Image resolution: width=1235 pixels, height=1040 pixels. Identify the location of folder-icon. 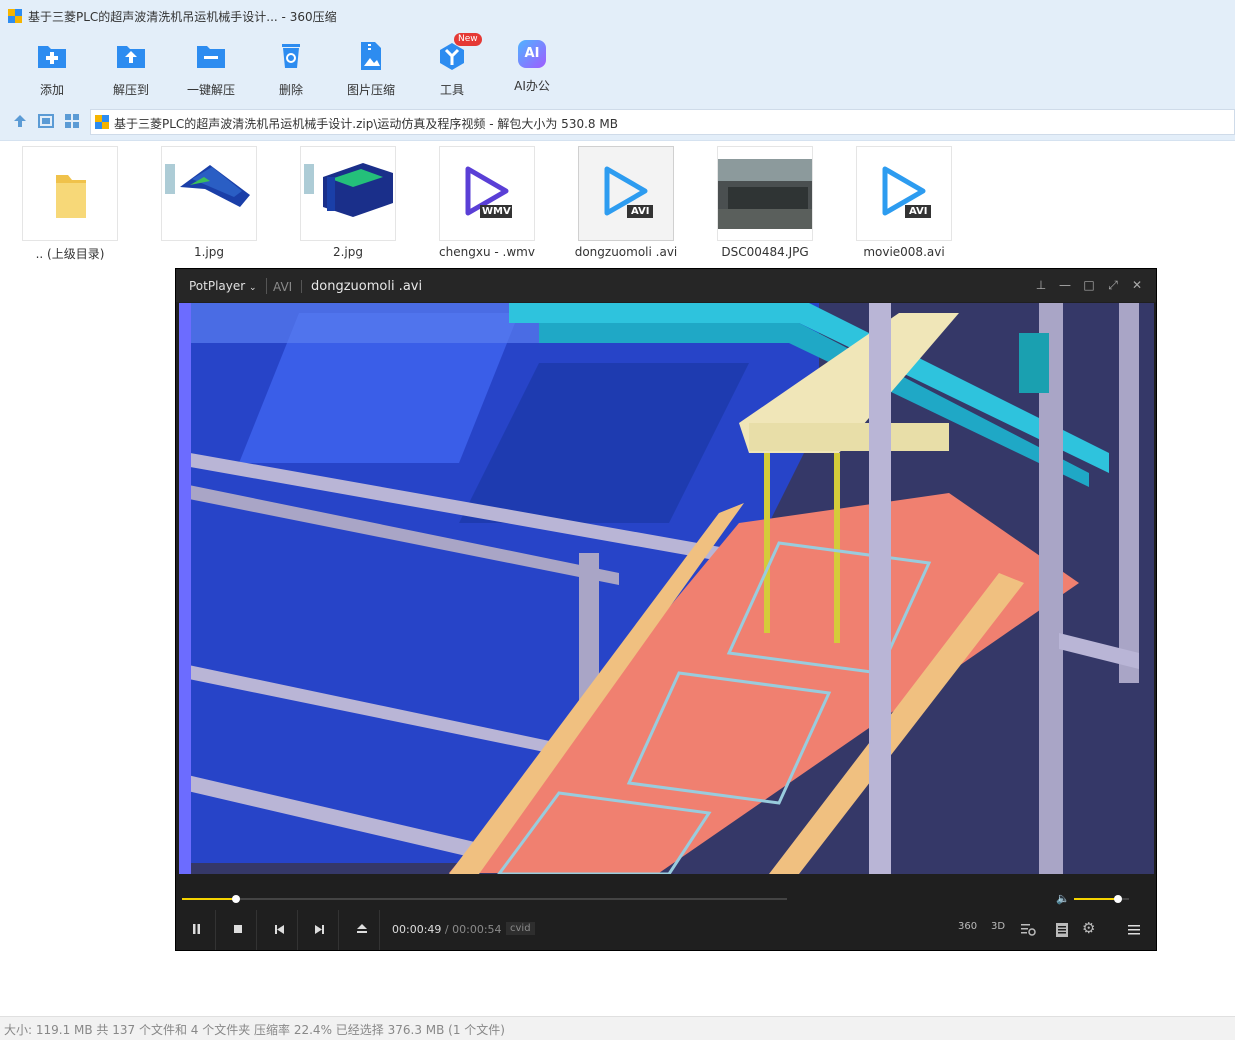
(70, 193).